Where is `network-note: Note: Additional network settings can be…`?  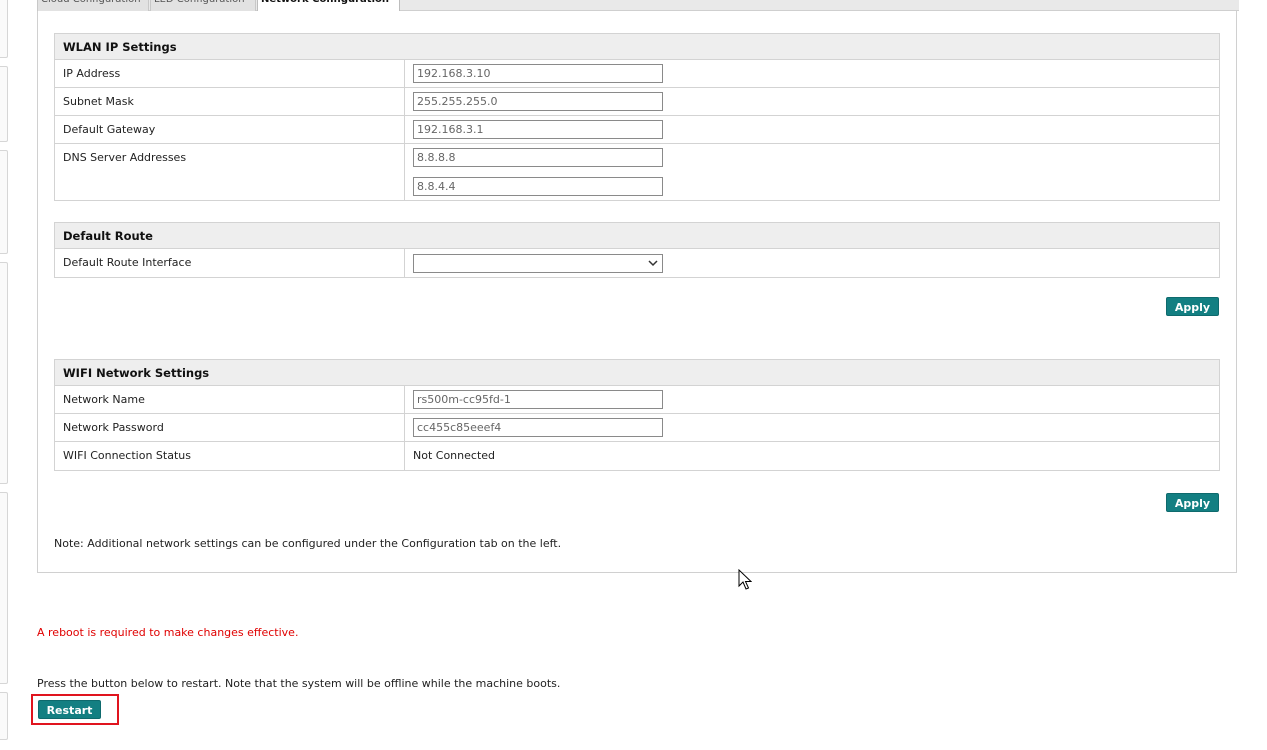
network-note: Note: Additional network settings can be… is located at coordinates (308, 543).